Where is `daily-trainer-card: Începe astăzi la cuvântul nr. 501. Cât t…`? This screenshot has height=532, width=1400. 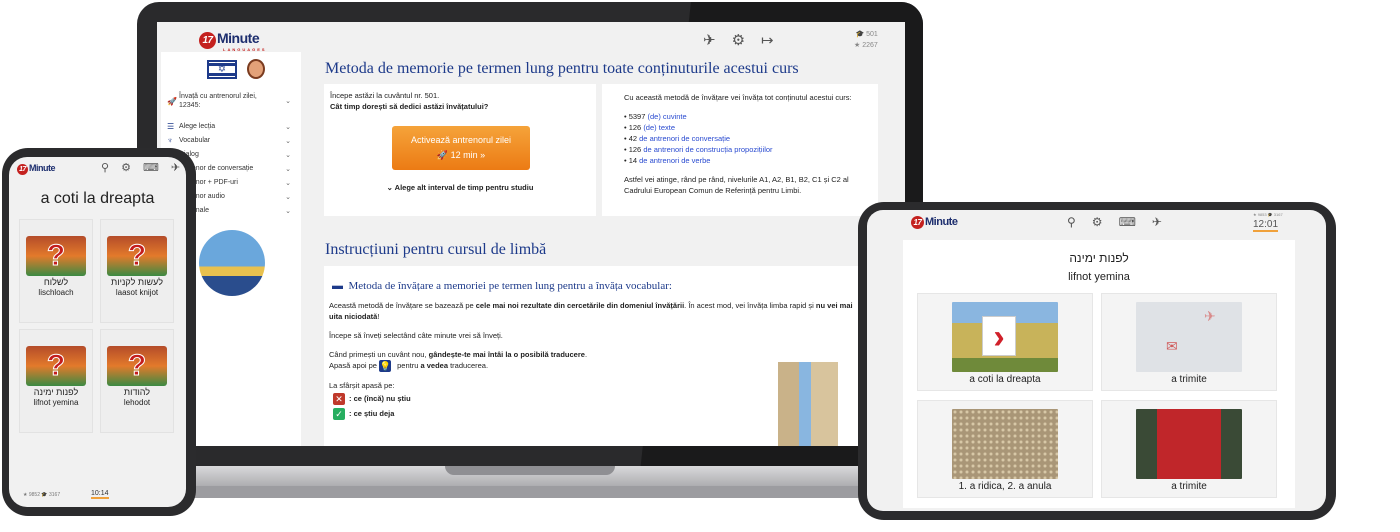
daily-trainer-card: Începe astăzi la cuvântul nr. 501. Cât t… is located at coordinates (460, 150).